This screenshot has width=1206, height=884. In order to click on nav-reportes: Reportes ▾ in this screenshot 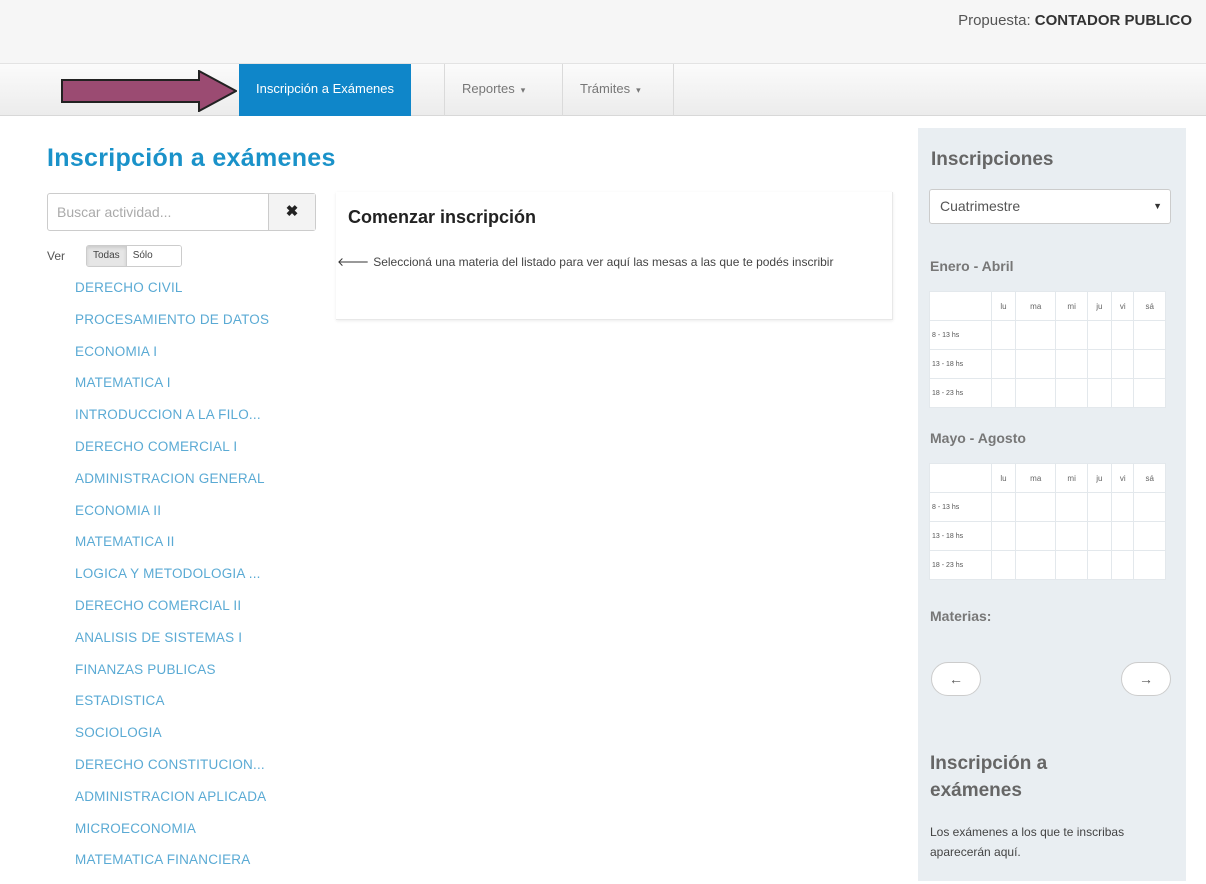, I will do `click(493, 90)`.